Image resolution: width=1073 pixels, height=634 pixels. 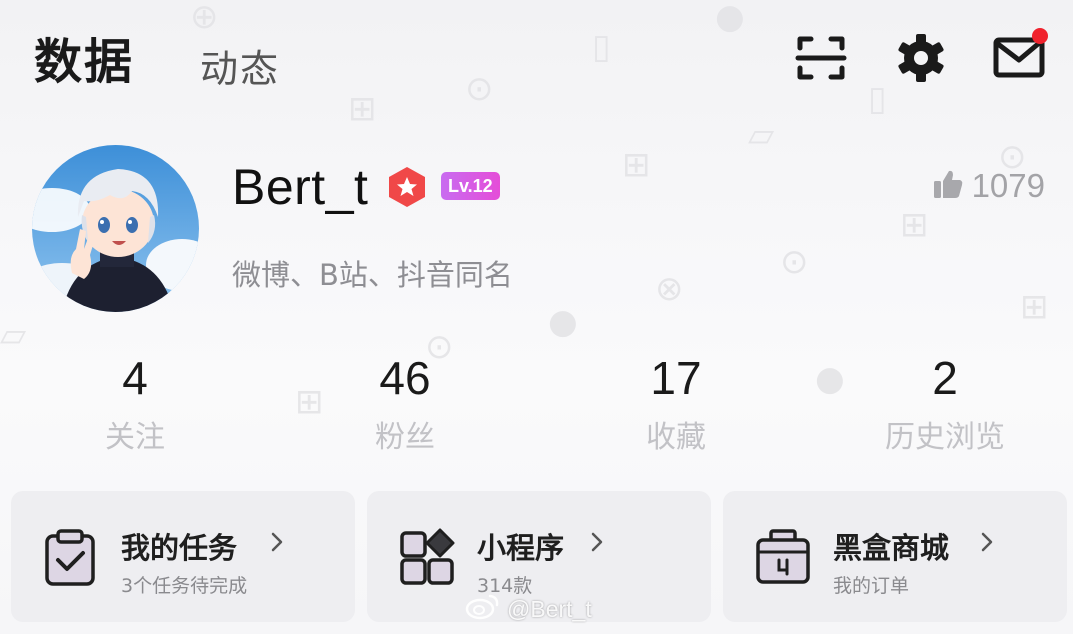 I want to click on clipboard-check-icon, so click(x=71, y=557).